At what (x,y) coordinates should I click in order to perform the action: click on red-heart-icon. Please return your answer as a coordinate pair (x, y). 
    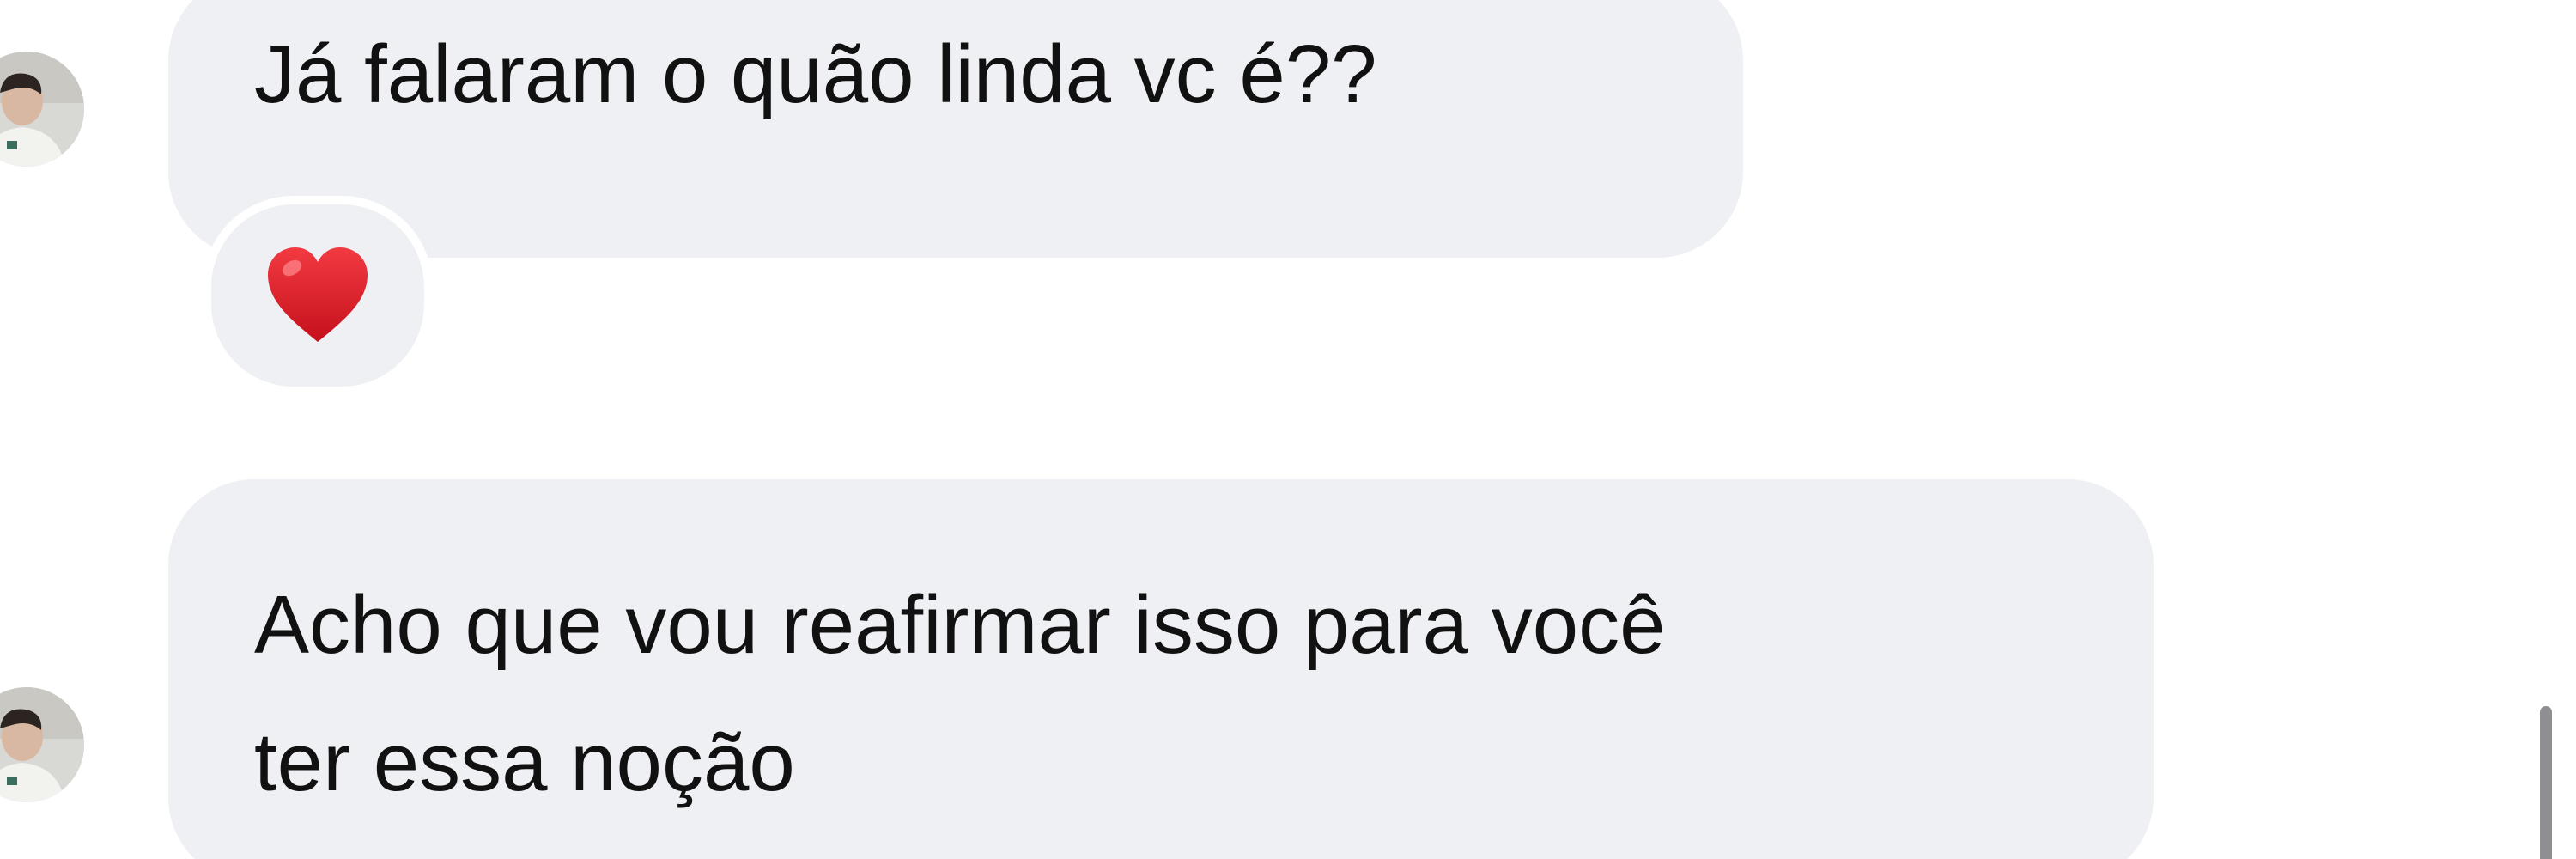
    Looking at the image, I should click on (318, 295).